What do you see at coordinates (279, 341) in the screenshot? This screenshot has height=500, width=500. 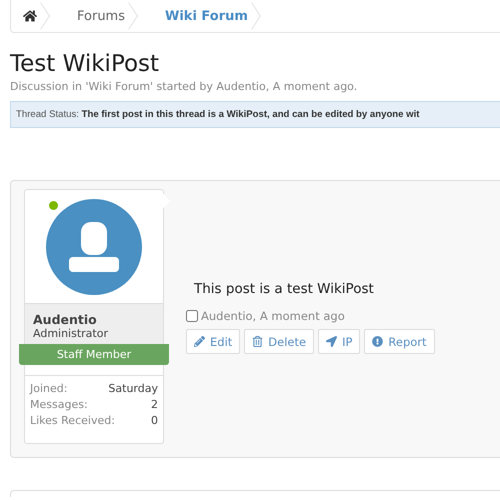 I see `post-action-button: Delete` at bounding box center [279, 341].